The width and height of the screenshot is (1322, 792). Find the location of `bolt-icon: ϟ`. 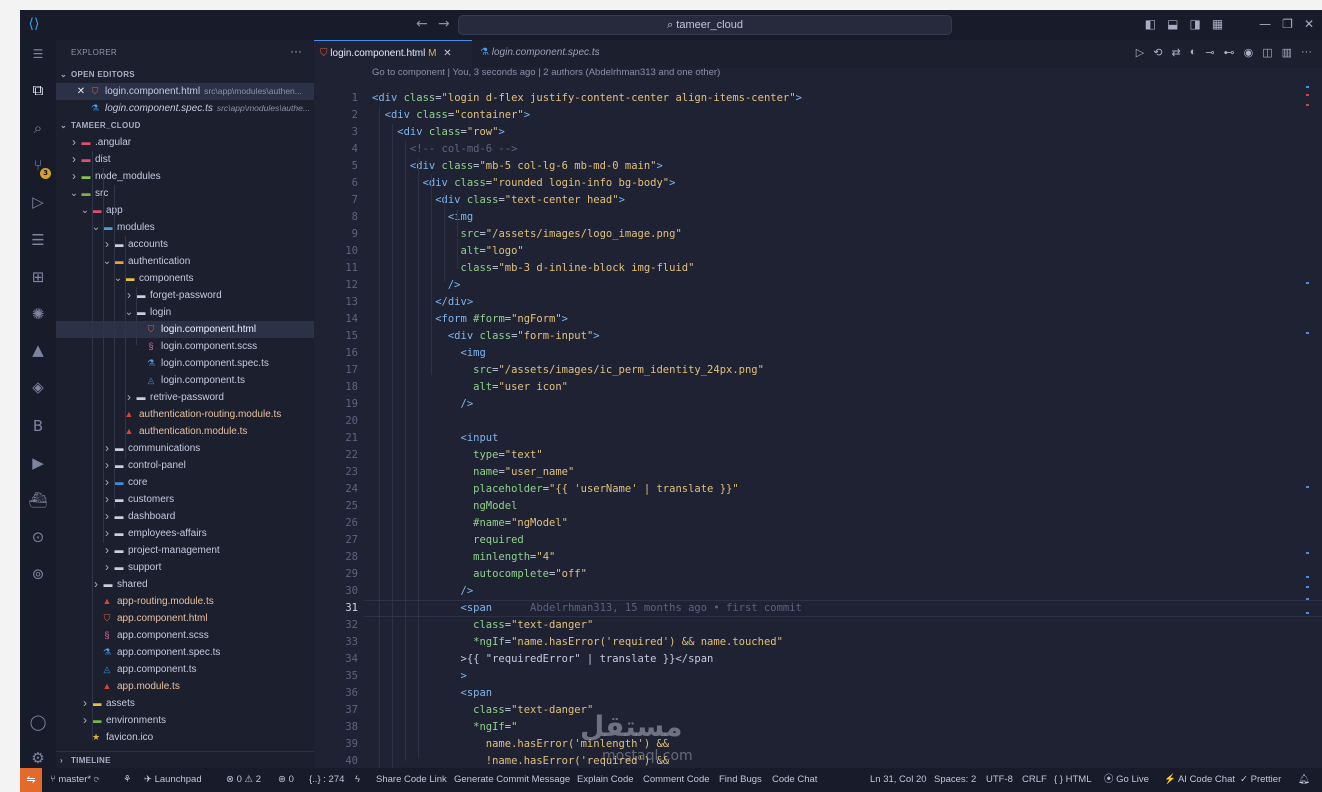

bolt-icon: ϟ is located at coordinates (357, 780).